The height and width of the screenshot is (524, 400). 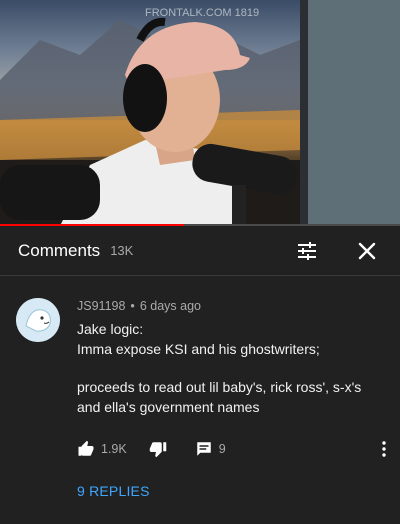 I want to click on tune-icon, so click(x=307, y=250).